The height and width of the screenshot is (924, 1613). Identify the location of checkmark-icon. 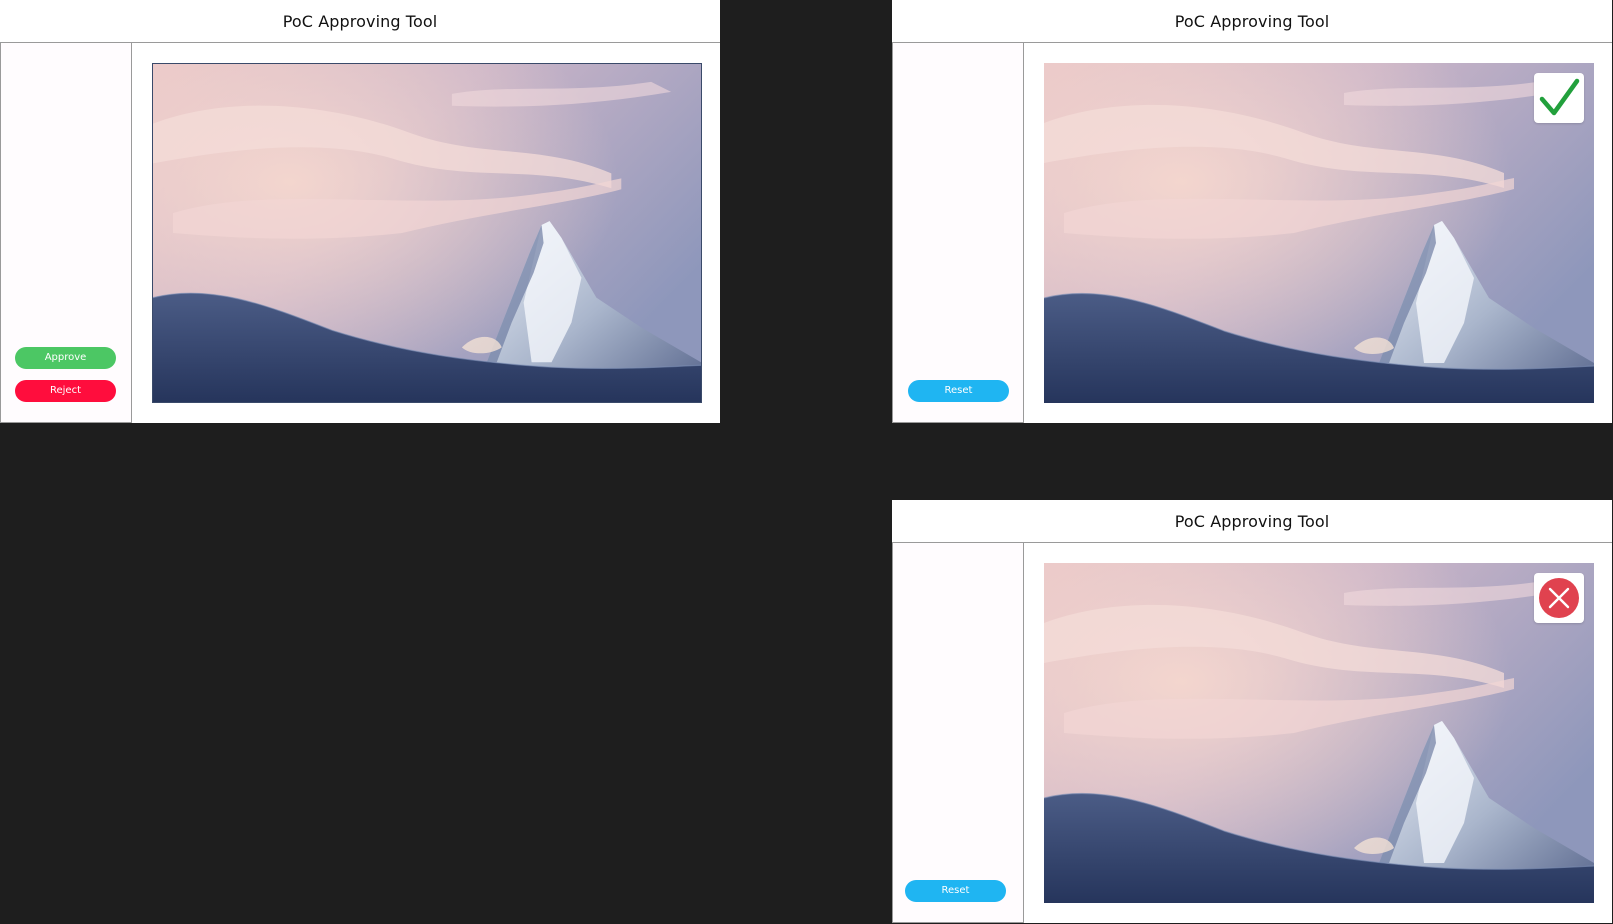
(1559, 97).